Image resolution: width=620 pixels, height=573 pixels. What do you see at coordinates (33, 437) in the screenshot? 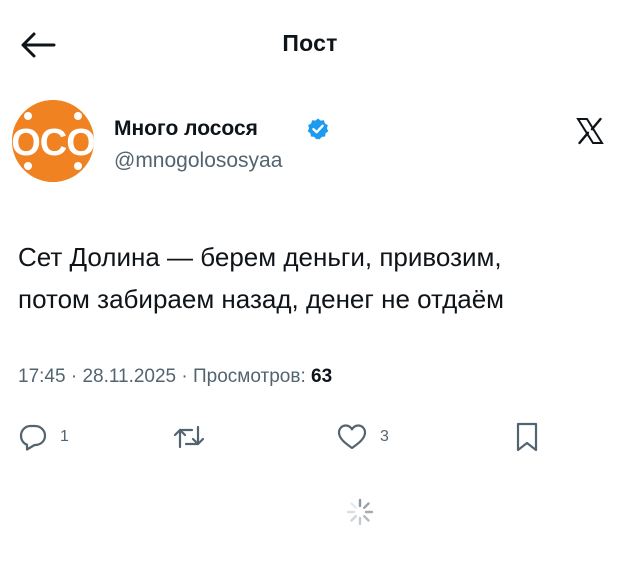
I see `reply-icon` at bounding box center [33, 437].